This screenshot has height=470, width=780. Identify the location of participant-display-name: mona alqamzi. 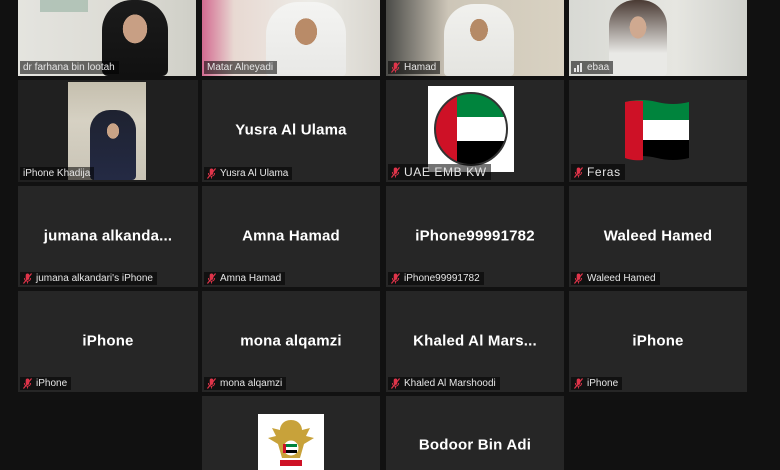
(291, 341).